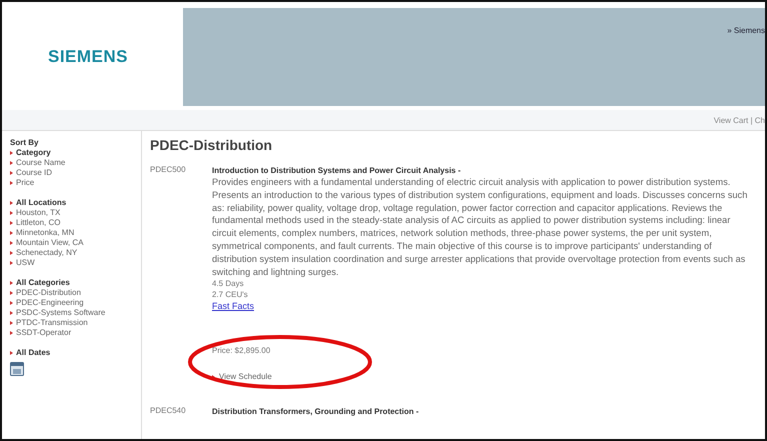  I want to click on filter-link: PSDC-Systems Software, so click(61, 313).